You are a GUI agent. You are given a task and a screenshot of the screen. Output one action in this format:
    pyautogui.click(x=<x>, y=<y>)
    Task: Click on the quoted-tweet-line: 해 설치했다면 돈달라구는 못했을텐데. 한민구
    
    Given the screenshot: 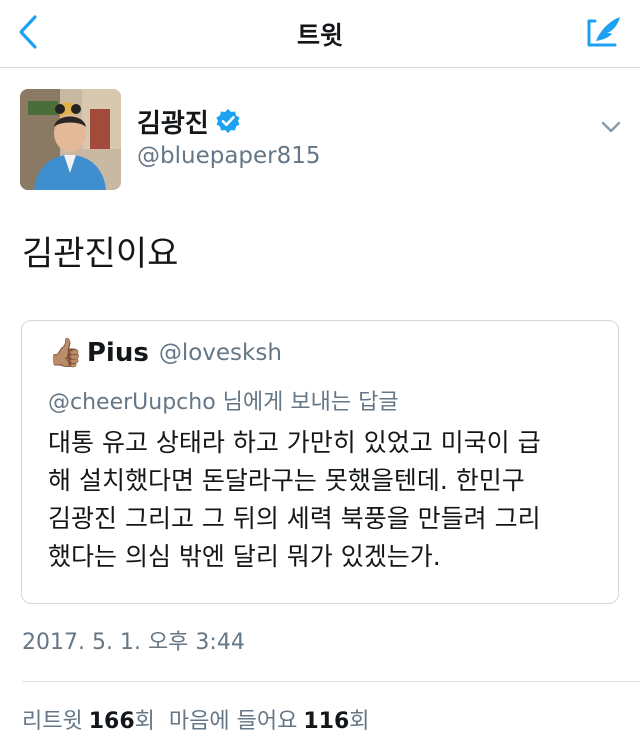 What is the action you would take?
    pyautogui.click(x=286, y=480)
    